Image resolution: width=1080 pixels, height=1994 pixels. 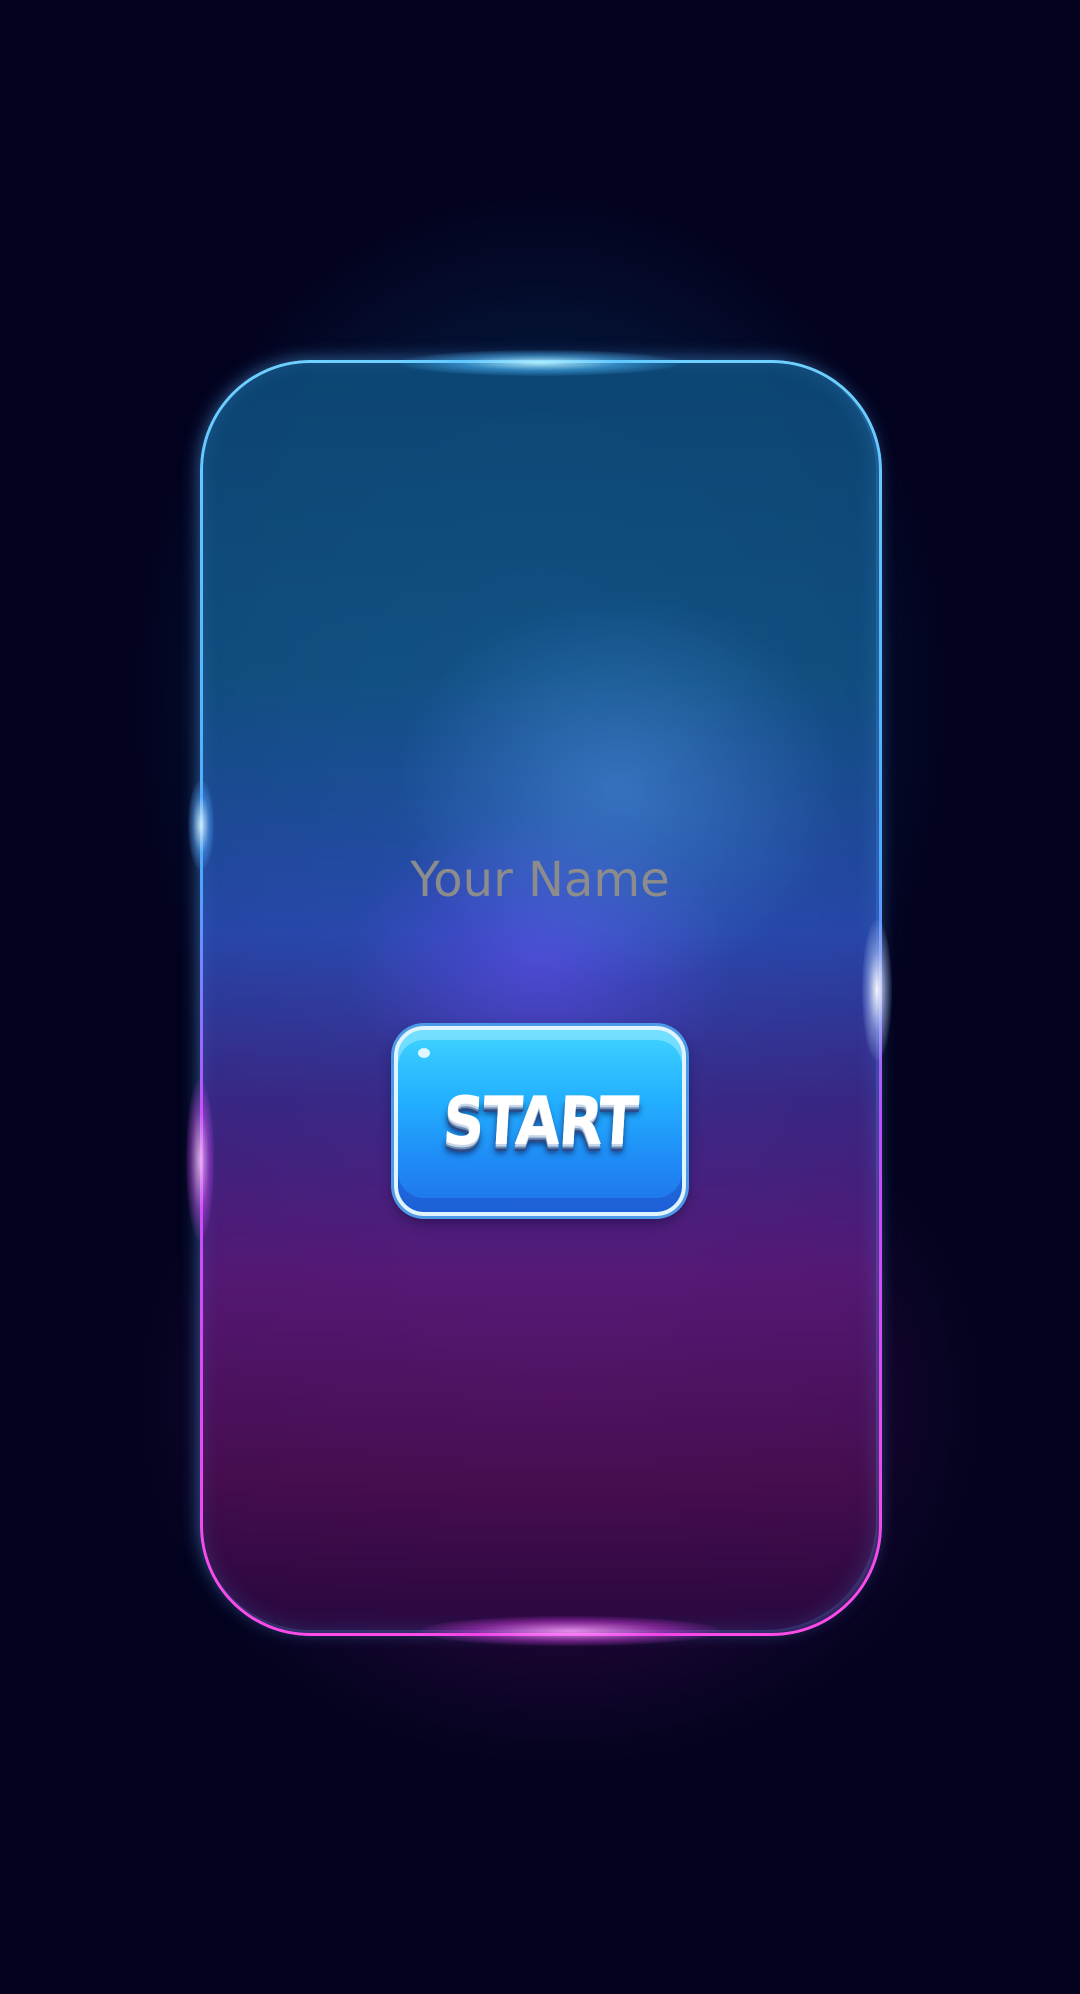 I want to click on start-button: START, so click(x=540, y=1121).